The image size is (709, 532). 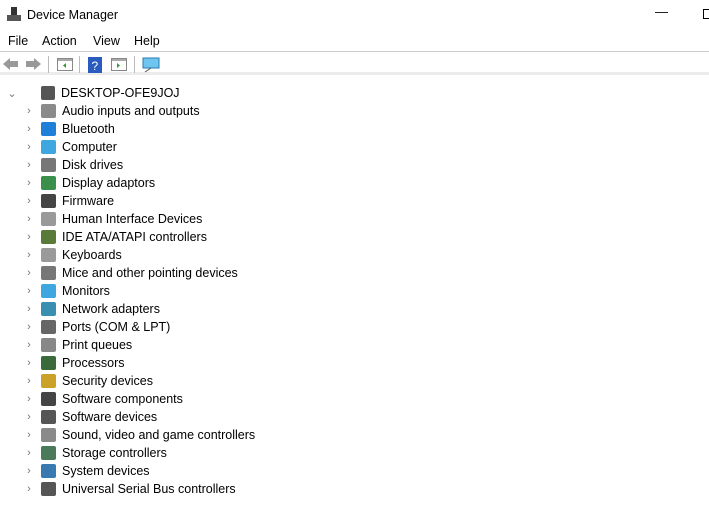 I want to click on tree-item: › Keyboards, so click(x=72, y=255).